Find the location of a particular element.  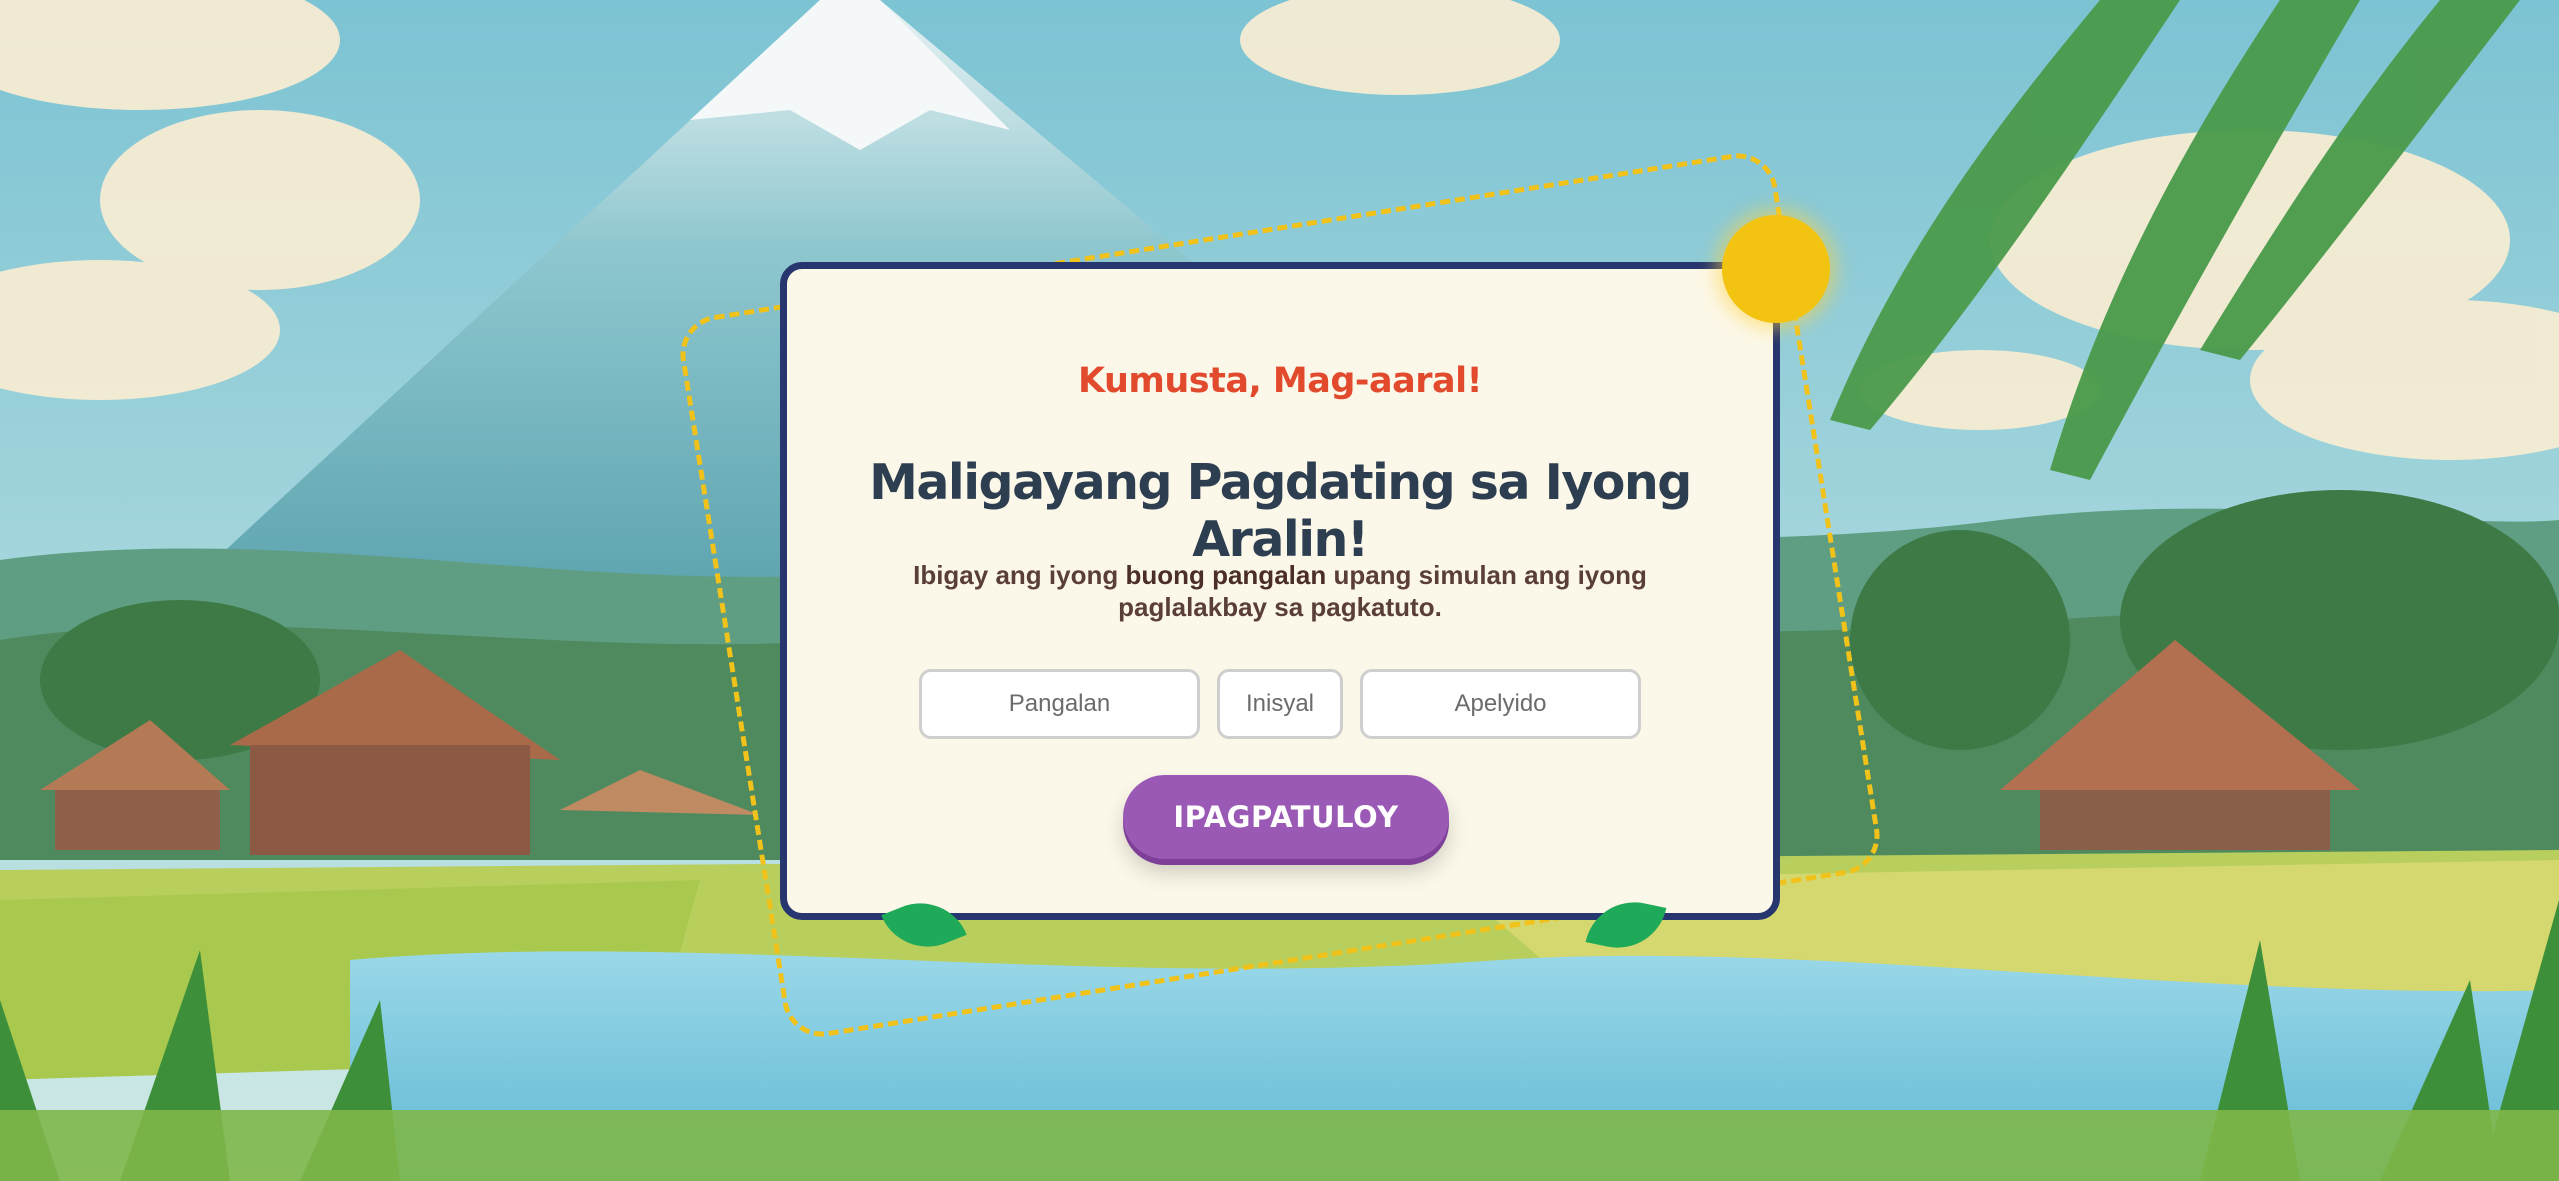

middle-initial-input is located at coordinates (1280, 704).